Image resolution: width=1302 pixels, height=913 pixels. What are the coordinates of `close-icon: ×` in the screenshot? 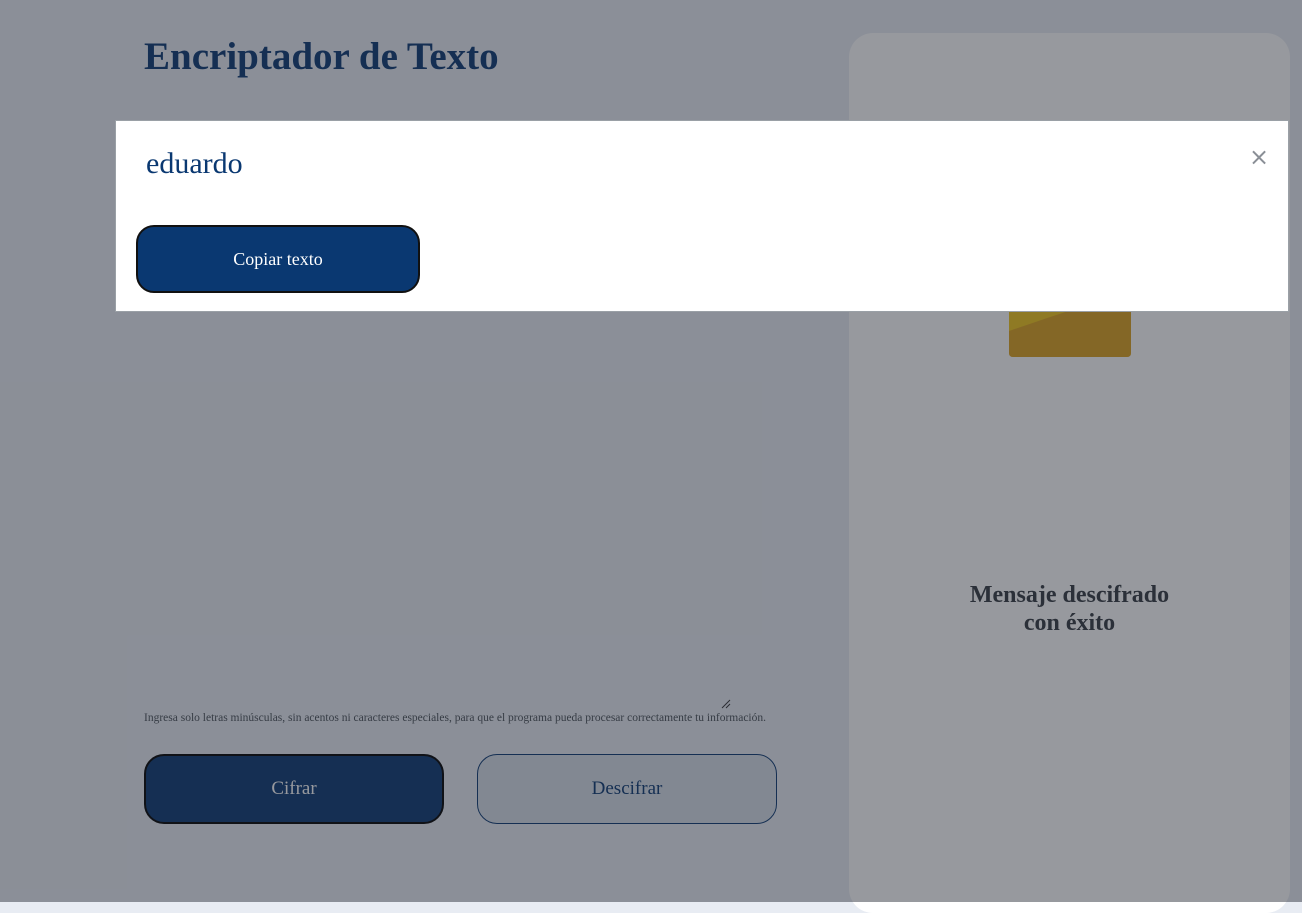 It's located at (1259, 157).